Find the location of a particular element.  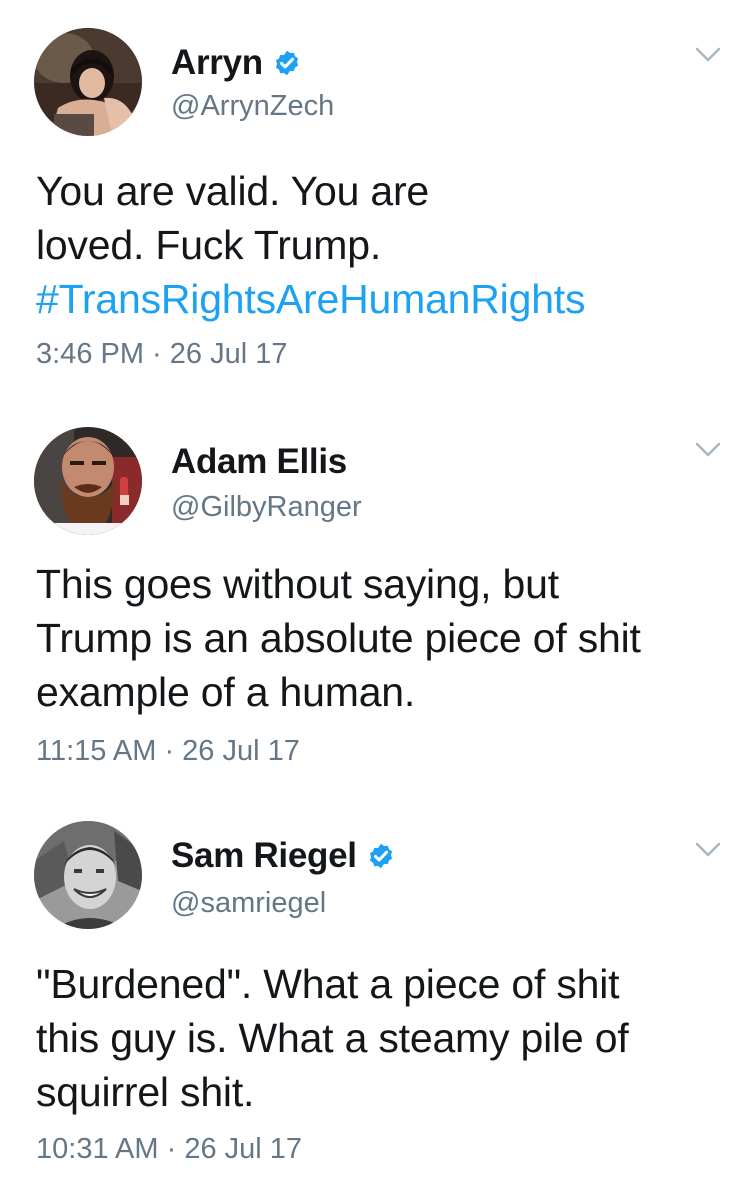

tweet-text-line: this guy is. What a steamy pile of is located at coordinates (332, 1038).